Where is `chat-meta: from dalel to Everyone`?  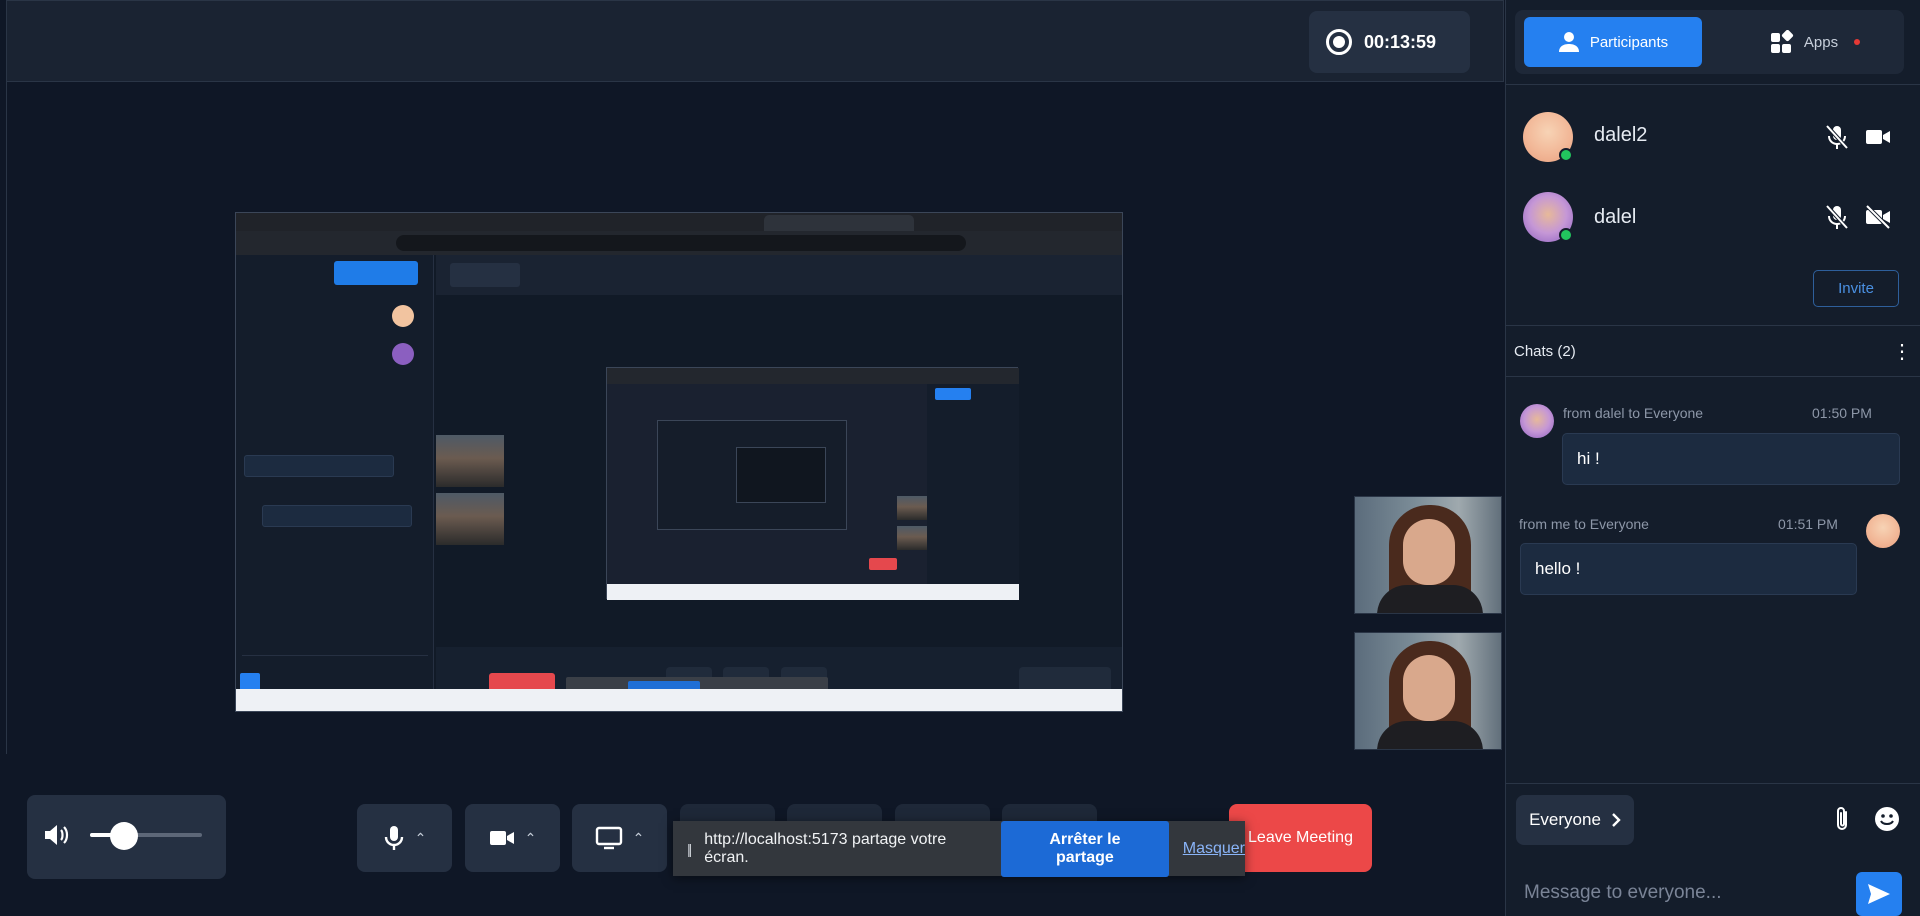 chat-meta: from dalel to Everyone is located at coordinates (1633, 413).